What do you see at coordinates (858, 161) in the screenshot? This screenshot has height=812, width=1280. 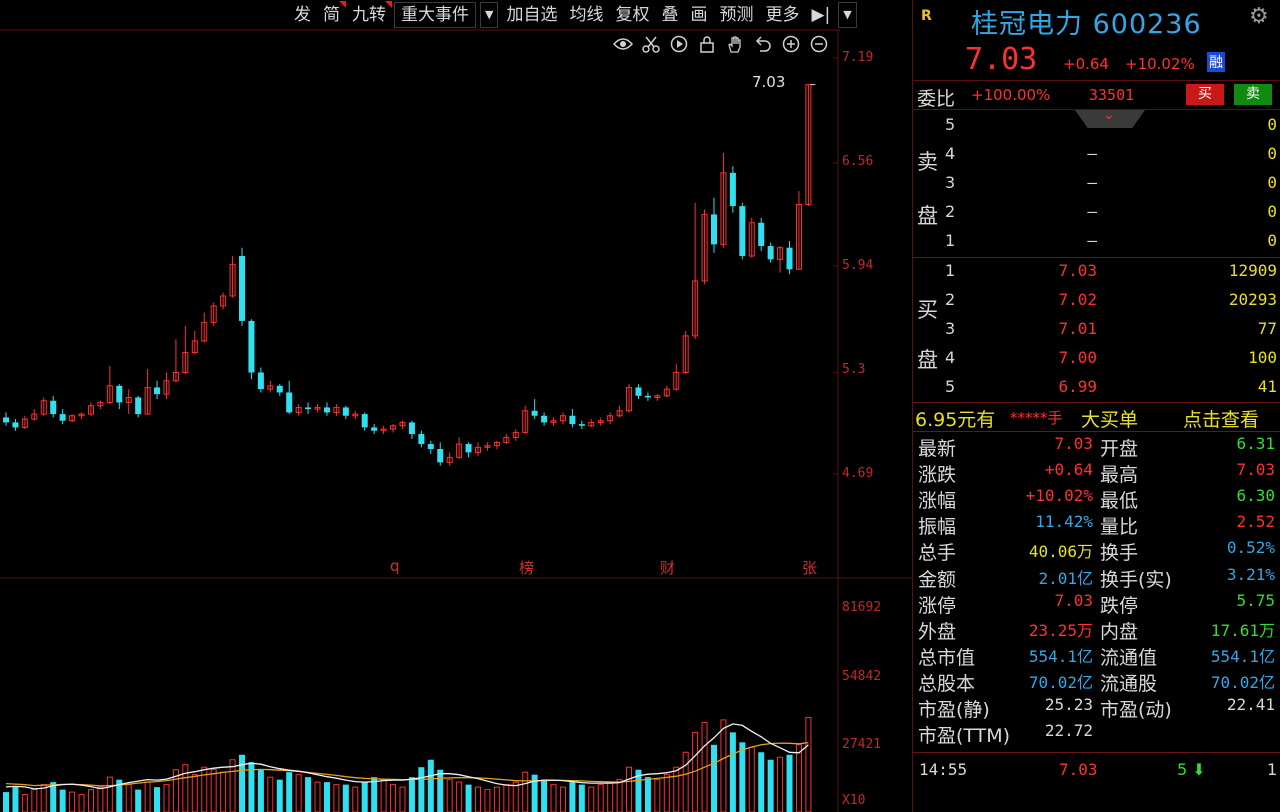 I see `price-tick-label: 6.56` at bounding box center [858, 161].